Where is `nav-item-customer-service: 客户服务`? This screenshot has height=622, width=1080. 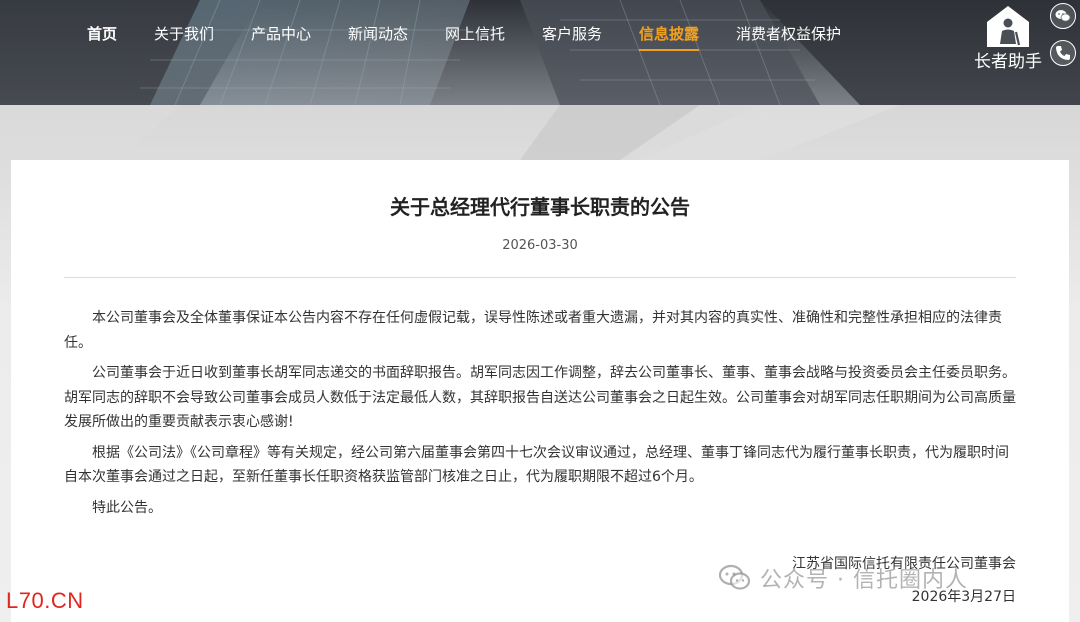
nav-item-customer-service: 客户服务 is located at coordinates (572, 34).